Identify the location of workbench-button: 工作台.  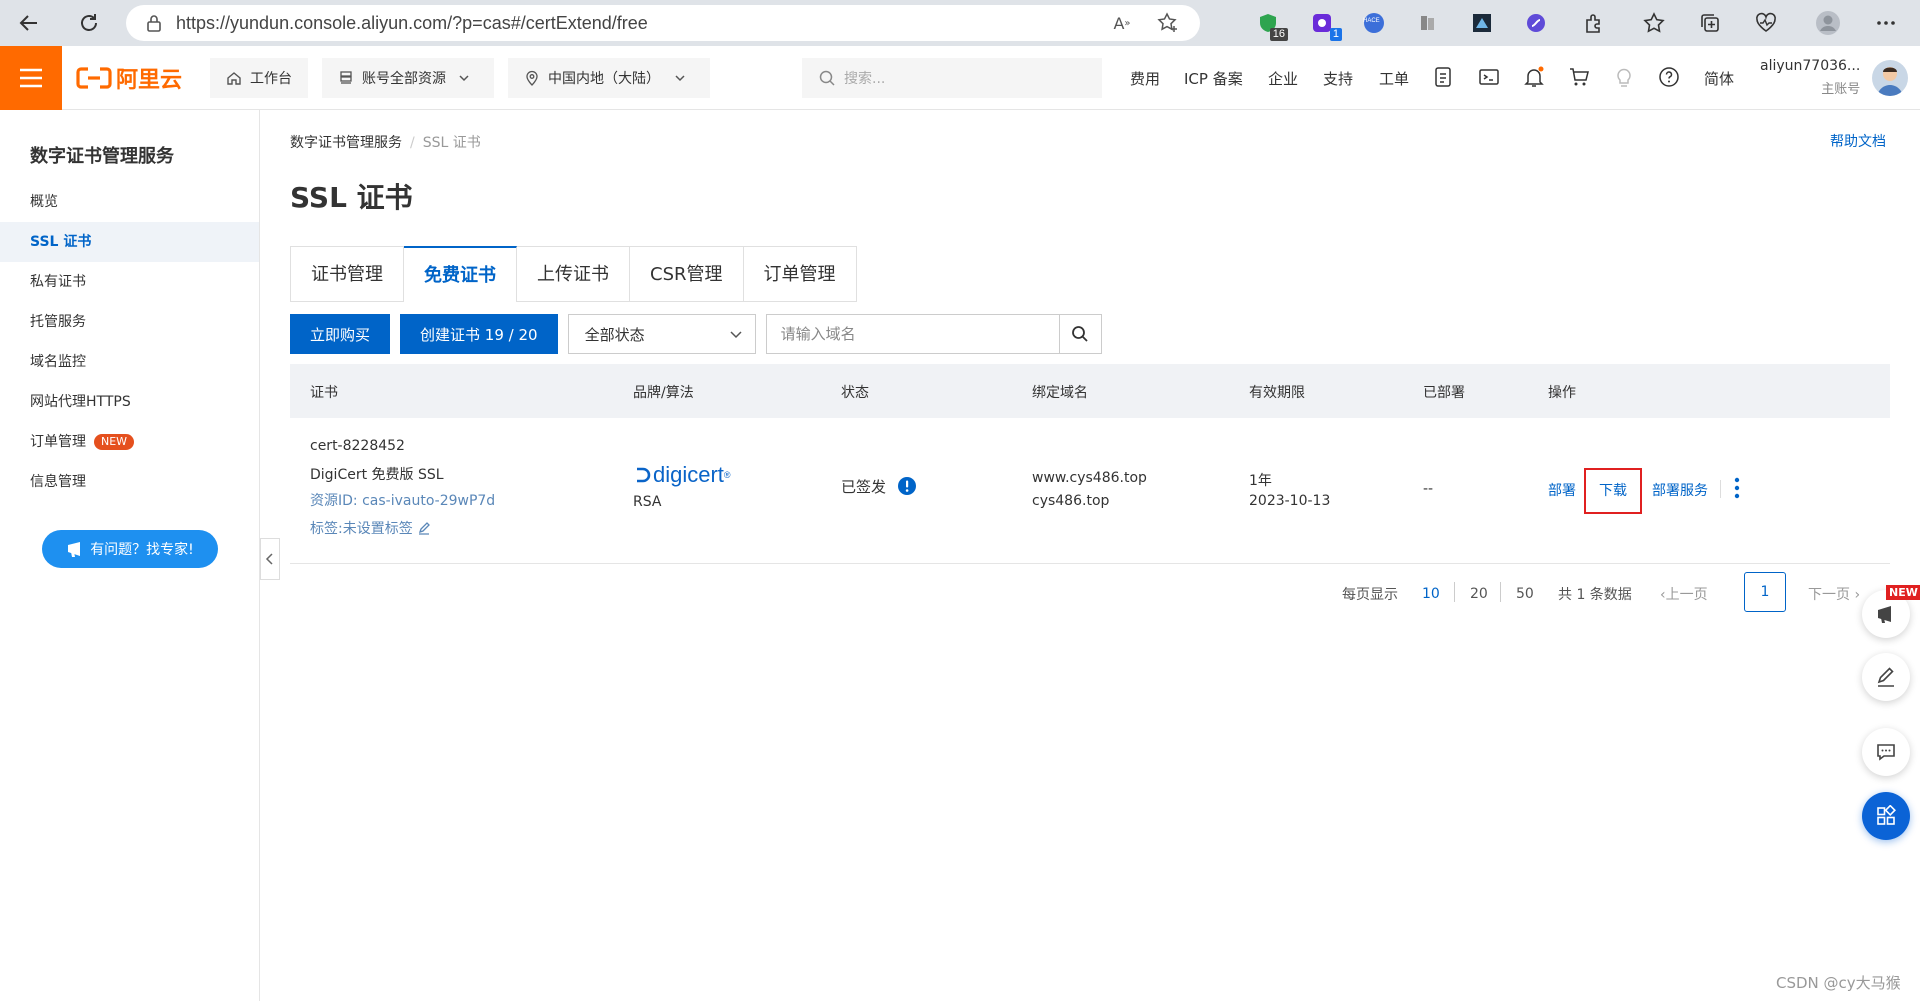
(259, 77).